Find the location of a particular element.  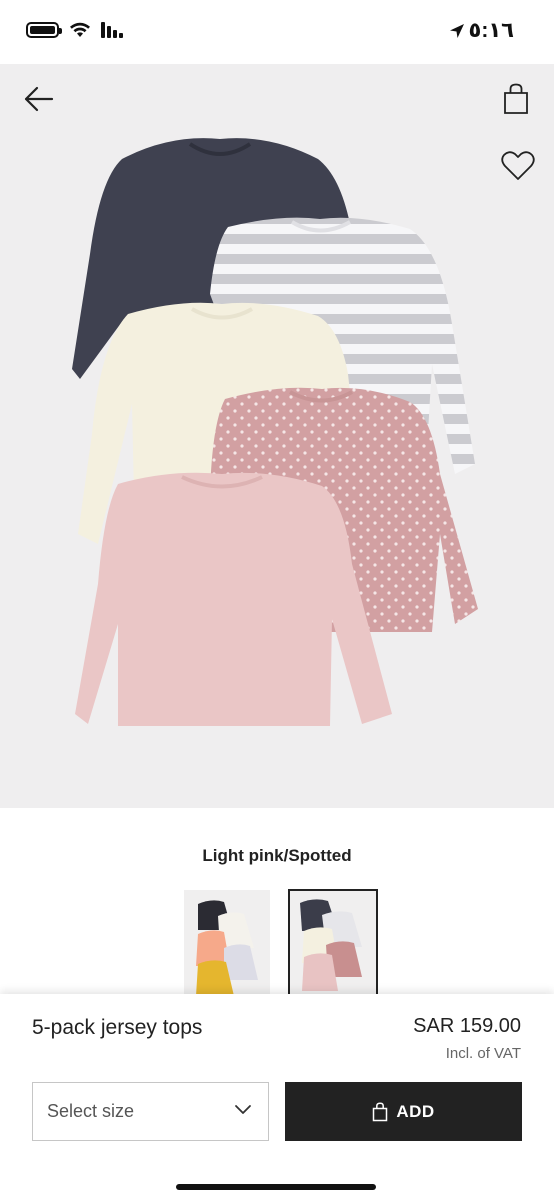

shopping-bag-button is located at coordinates (516, 99).